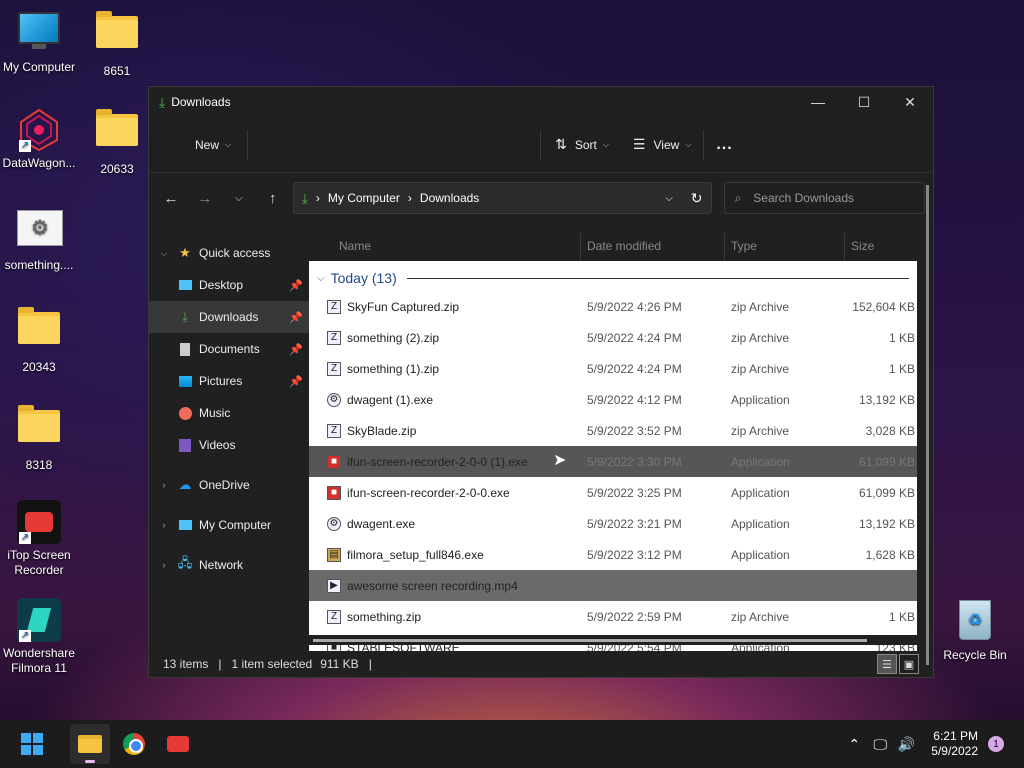 Image resolution: width=1024 pixels, height=768 pixels. What do you see at coordinates (273, 198) in the screenshot?
I see `up-button: ↑` at bounding box center [273, 198].